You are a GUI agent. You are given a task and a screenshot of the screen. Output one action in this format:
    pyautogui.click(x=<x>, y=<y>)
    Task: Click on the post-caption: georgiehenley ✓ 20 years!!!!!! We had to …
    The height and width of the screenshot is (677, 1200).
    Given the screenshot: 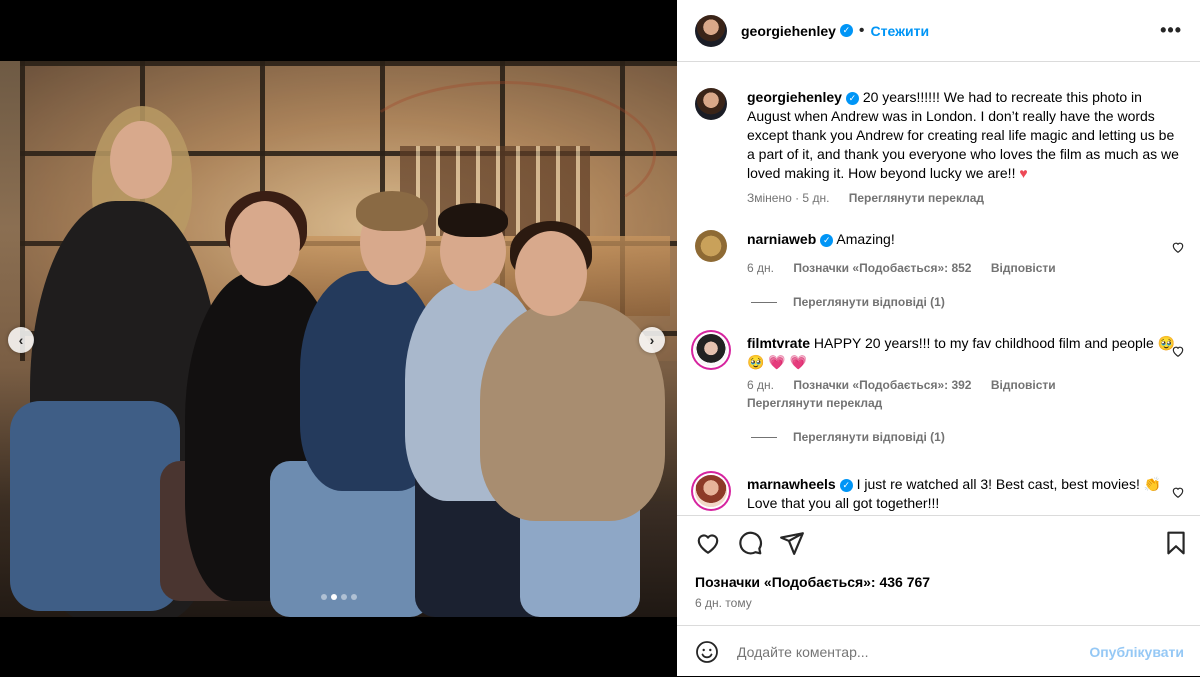 What is the action you would take?
    pyautogui.click(x=940, y=146)
    